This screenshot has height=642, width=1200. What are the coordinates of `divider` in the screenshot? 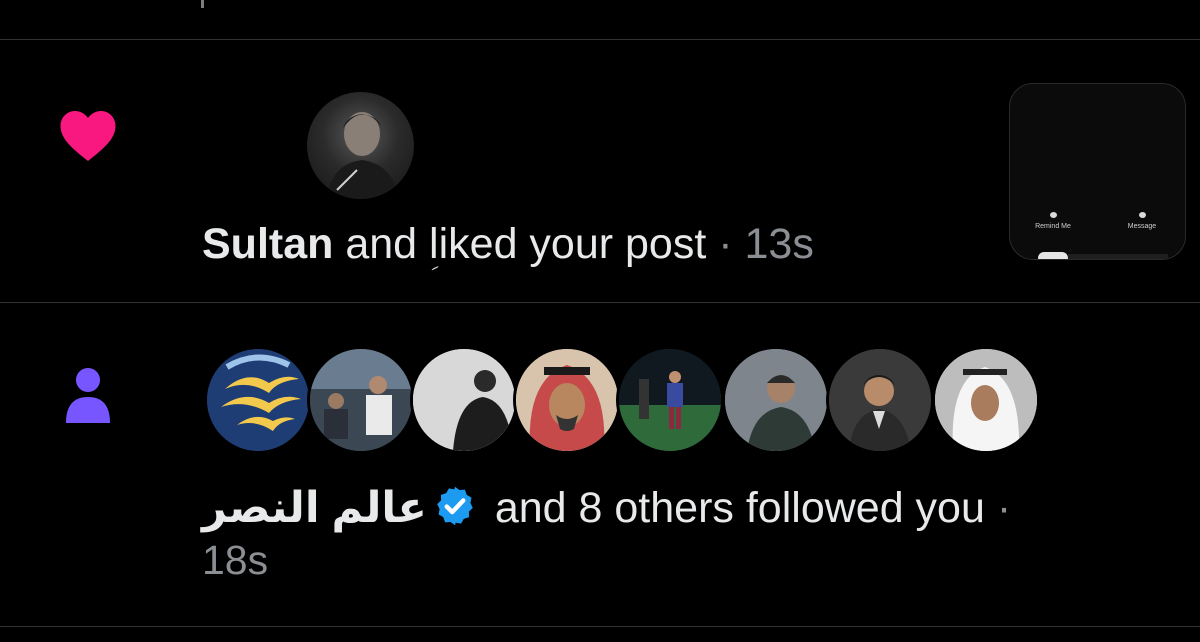 It's located at (600, 626).